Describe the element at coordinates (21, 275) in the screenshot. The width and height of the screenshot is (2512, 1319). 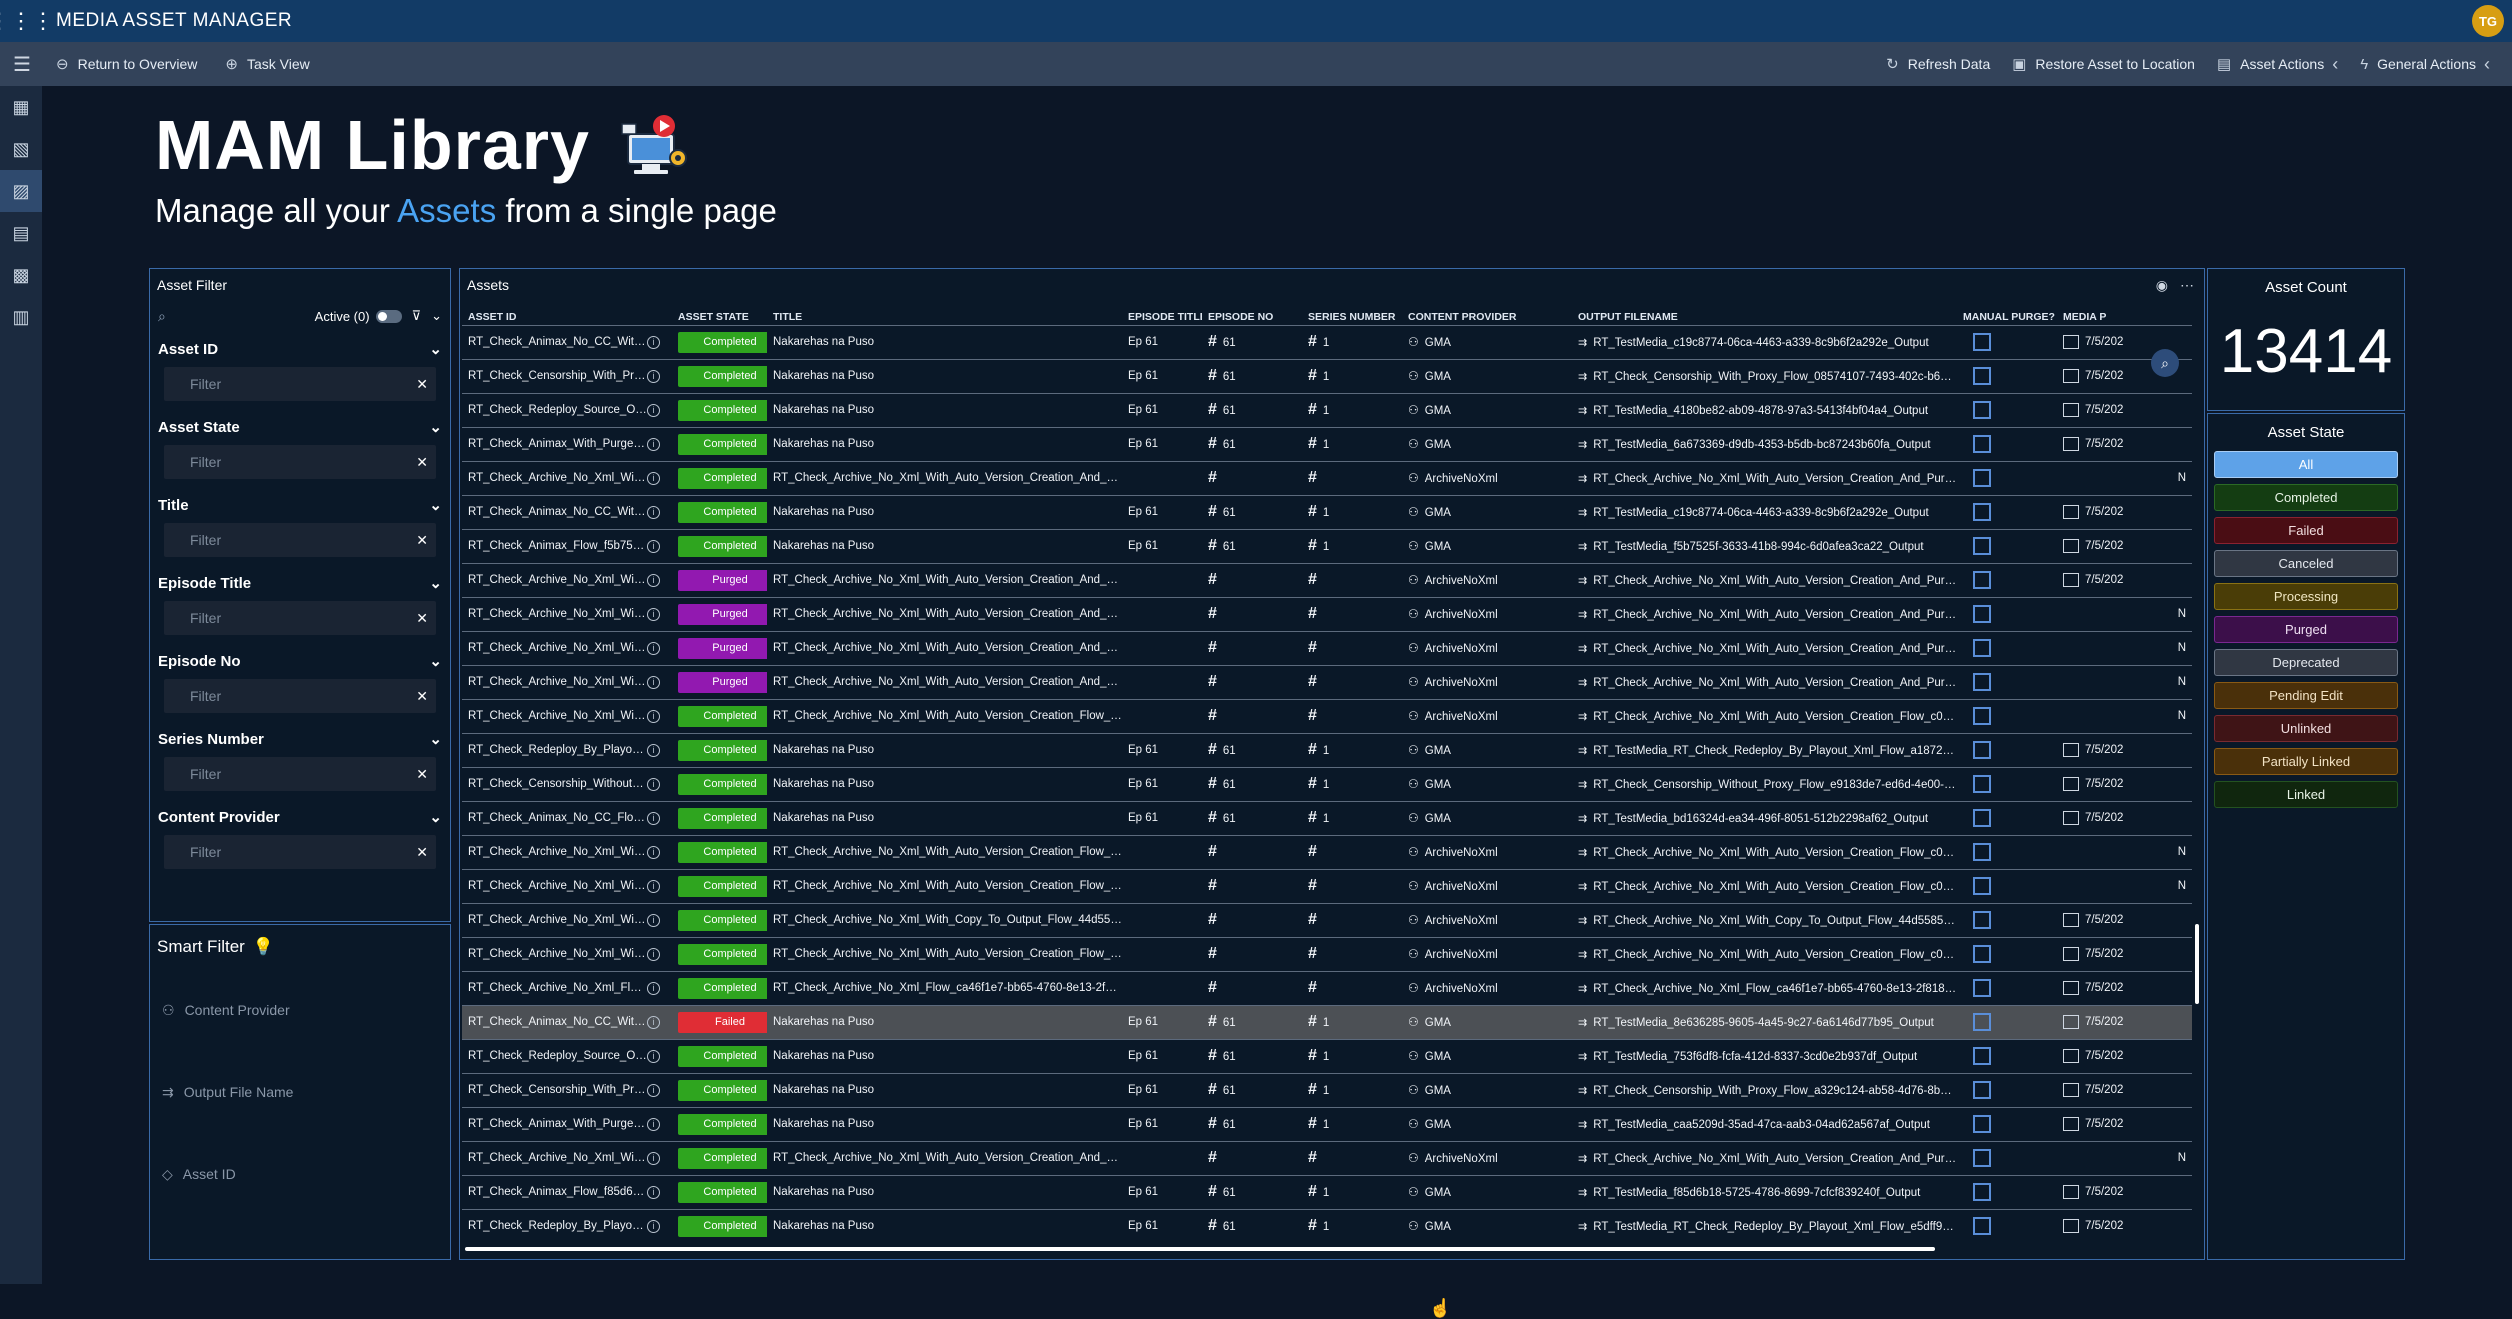
I see `image-icon: ▩` at that location.